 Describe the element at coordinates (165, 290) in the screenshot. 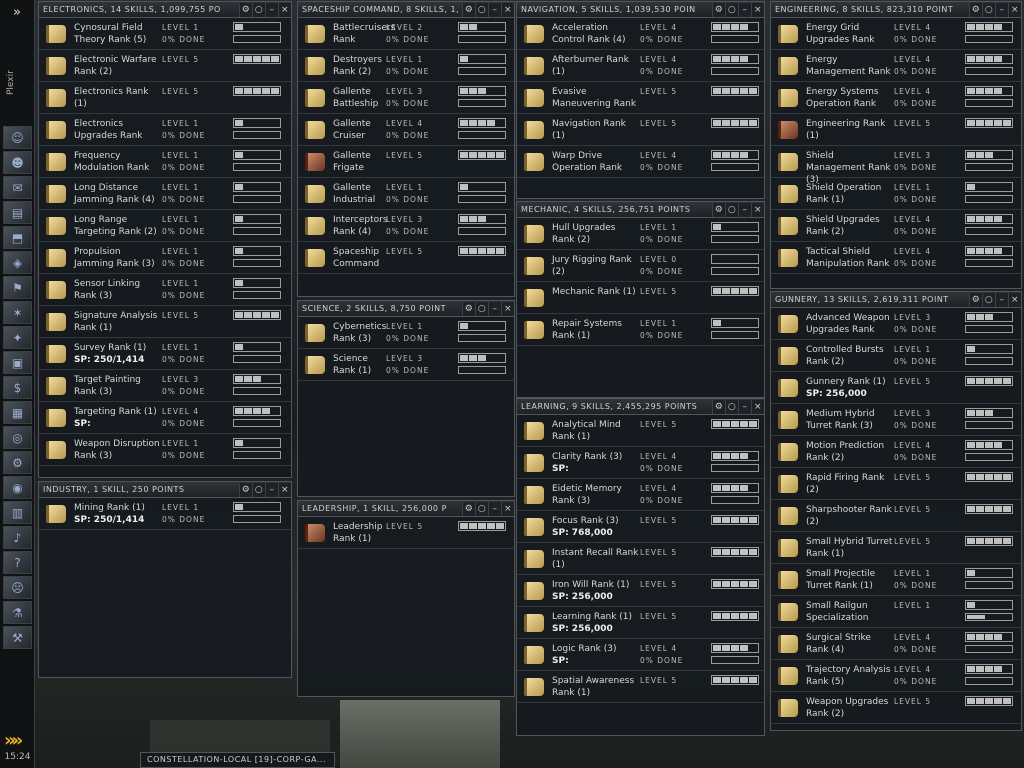

I see `skill-row: Sensor Linking Rank (3) LEVEL 1 0% DONE` at that location.